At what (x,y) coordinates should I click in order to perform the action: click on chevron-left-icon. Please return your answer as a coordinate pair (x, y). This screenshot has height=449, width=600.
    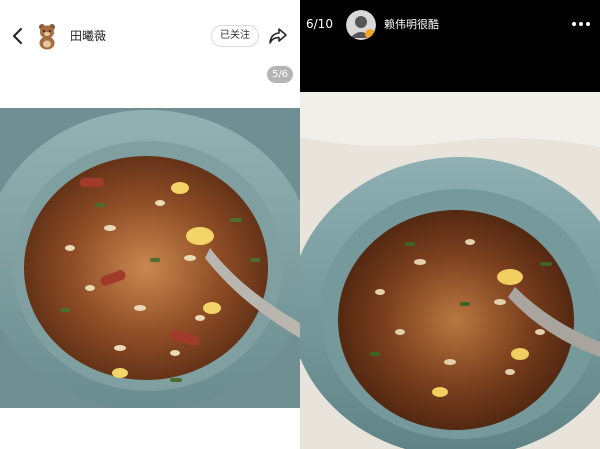
    Looking at the image, I should click on (17, 36).